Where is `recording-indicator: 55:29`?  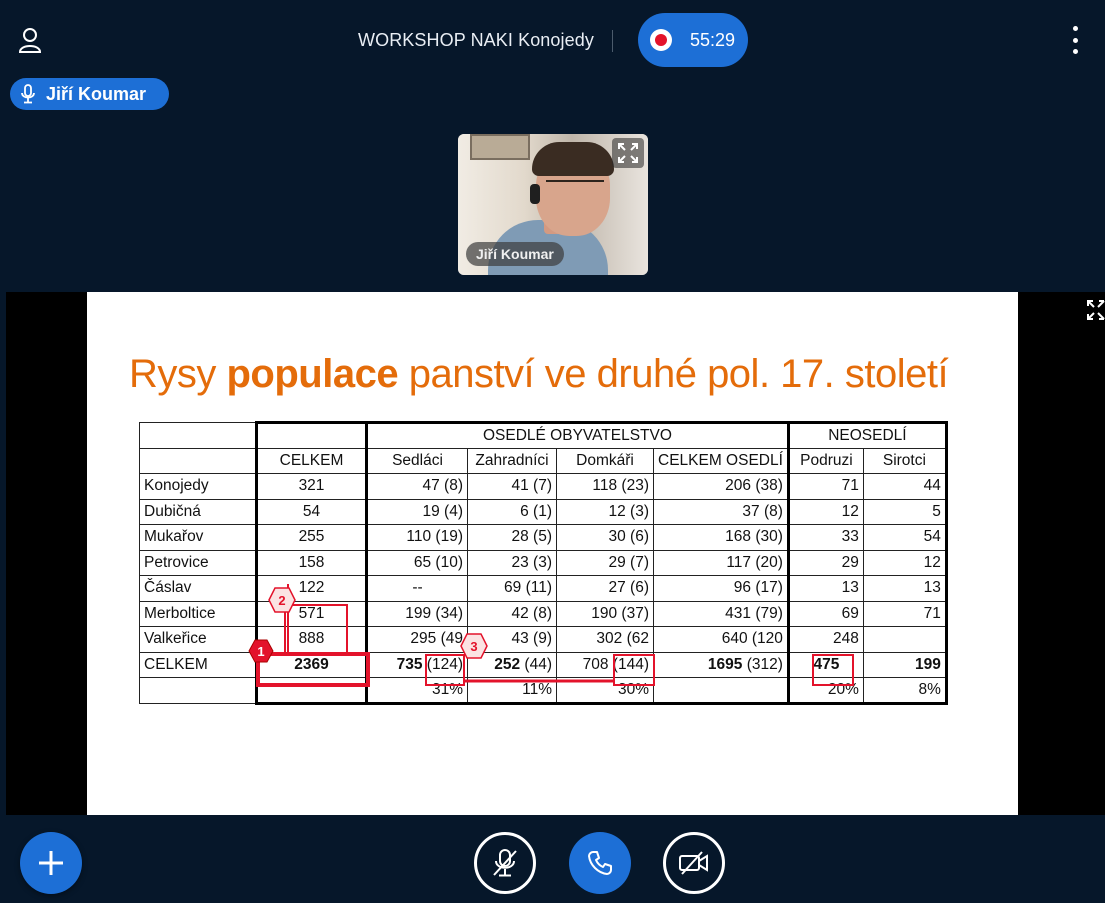 recording-indicator: 55:29 is located at coordinates (693, 40).